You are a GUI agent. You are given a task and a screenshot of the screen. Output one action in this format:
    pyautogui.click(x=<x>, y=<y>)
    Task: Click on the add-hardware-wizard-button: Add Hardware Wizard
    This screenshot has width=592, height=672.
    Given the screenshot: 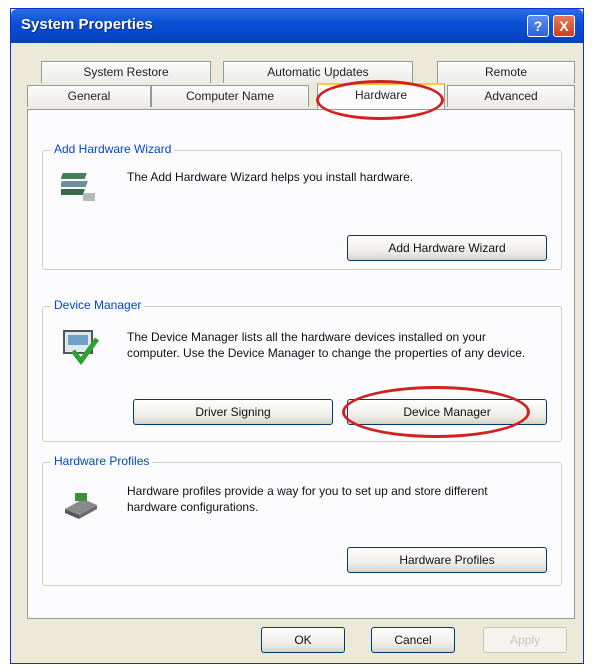 What is the action you would take?
    pyautogui.click(x=447, y=248)
    